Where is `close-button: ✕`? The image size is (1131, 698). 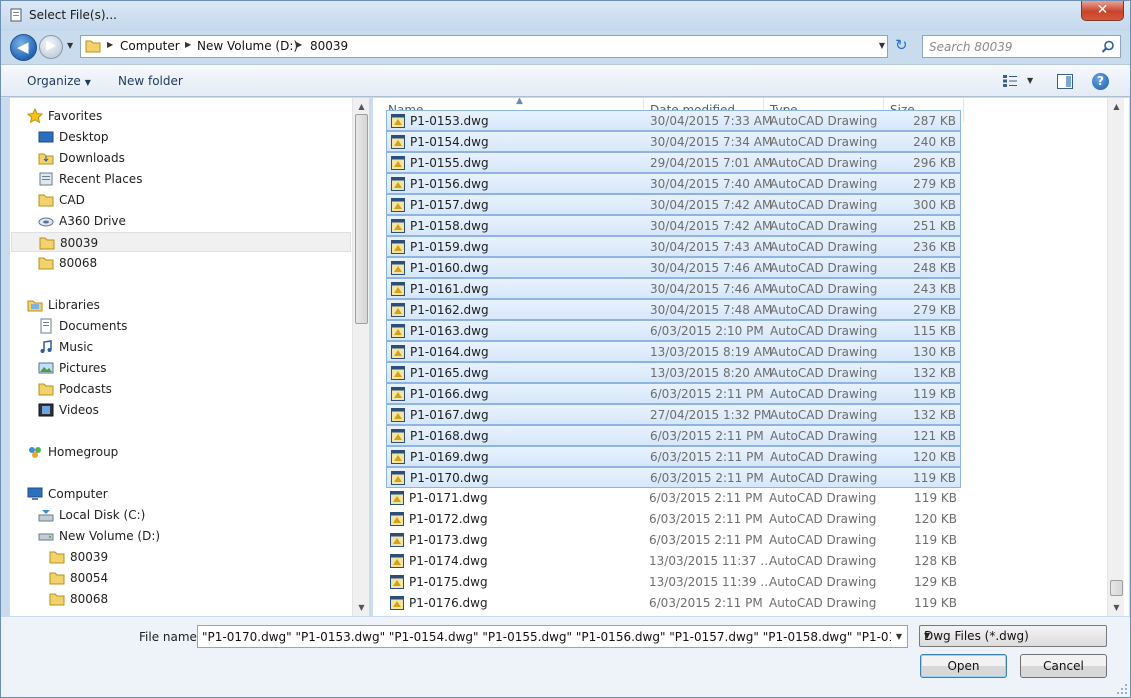 close-button: ✕ is located at coordinates (1102, 11).